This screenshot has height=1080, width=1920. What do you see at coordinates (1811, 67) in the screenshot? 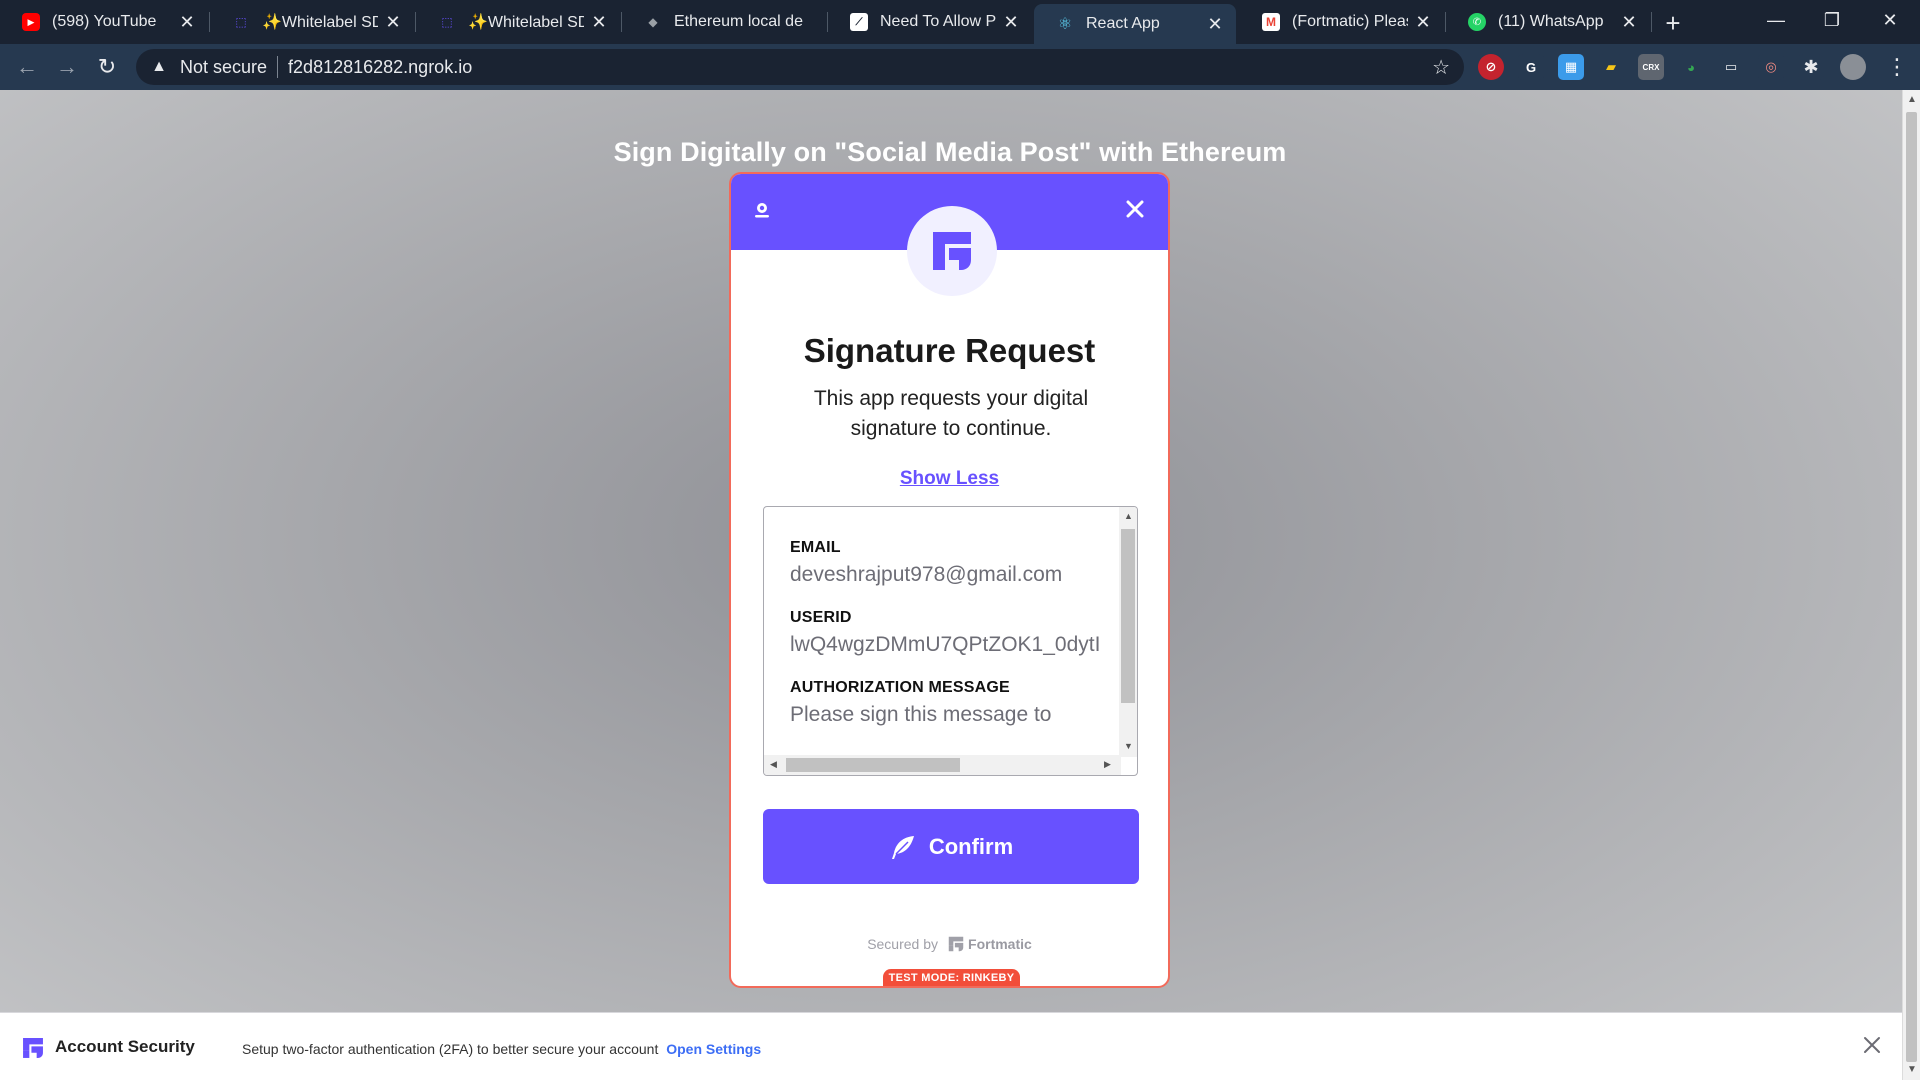
I see `extensions-puzzle-icon: ✱` at bounding box center [1811, 67].